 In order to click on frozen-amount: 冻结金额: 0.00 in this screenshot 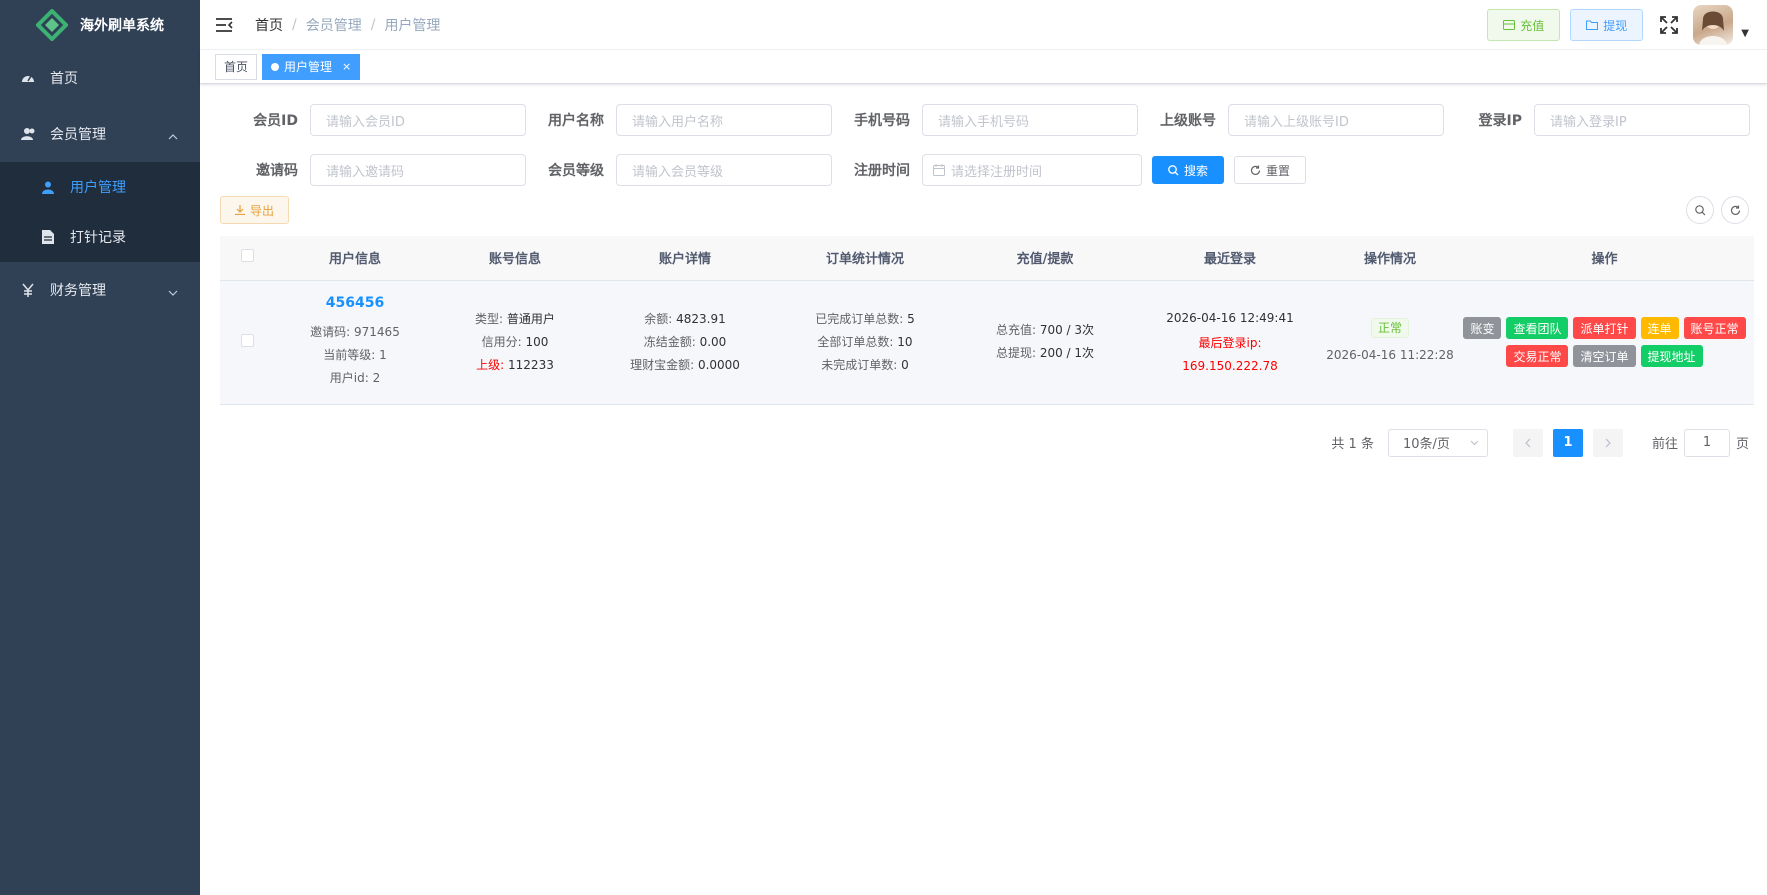, I will do `click(685, 342)`.